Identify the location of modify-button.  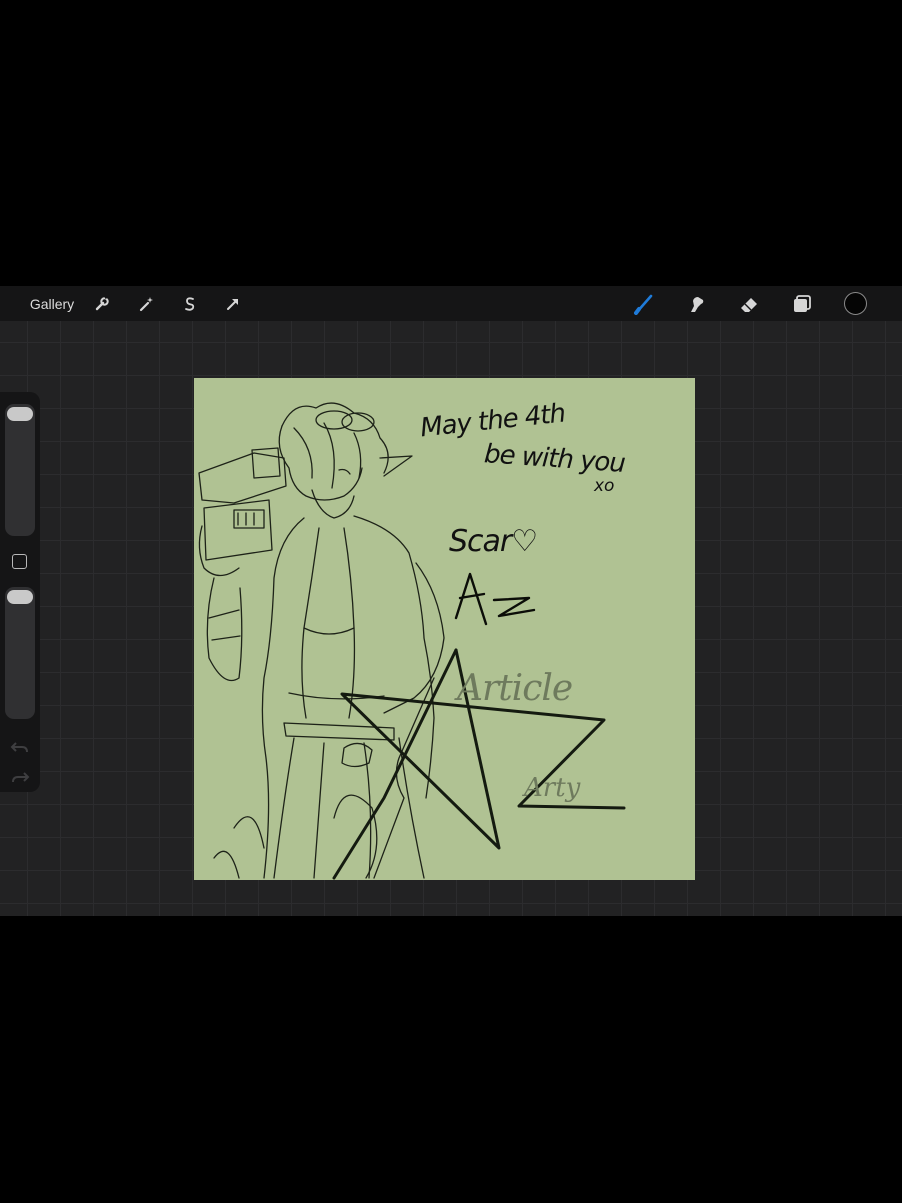
(19, 561).